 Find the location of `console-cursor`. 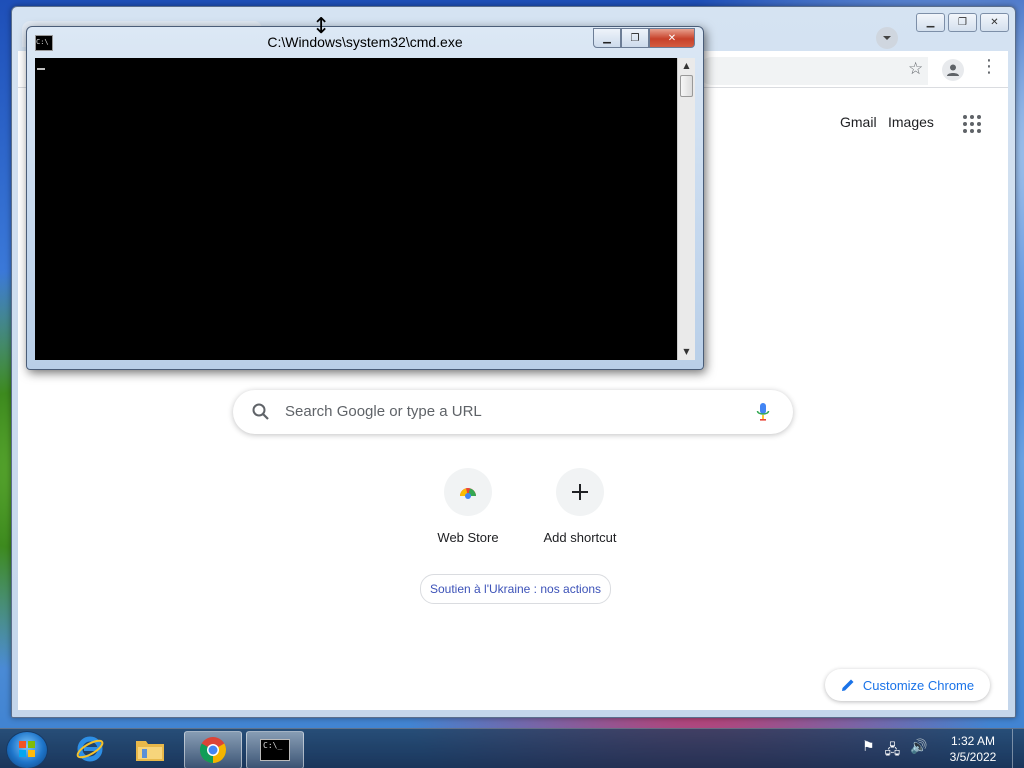

console-cursor is located at coordinates (41, 69).